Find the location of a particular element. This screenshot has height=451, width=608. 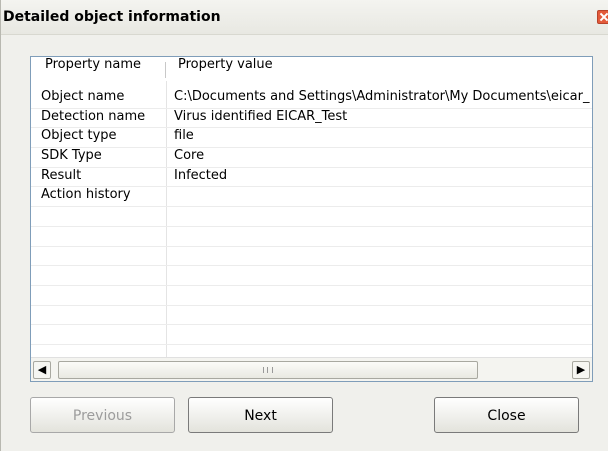

property-value-cell: file is located at coordinates (184, 136).